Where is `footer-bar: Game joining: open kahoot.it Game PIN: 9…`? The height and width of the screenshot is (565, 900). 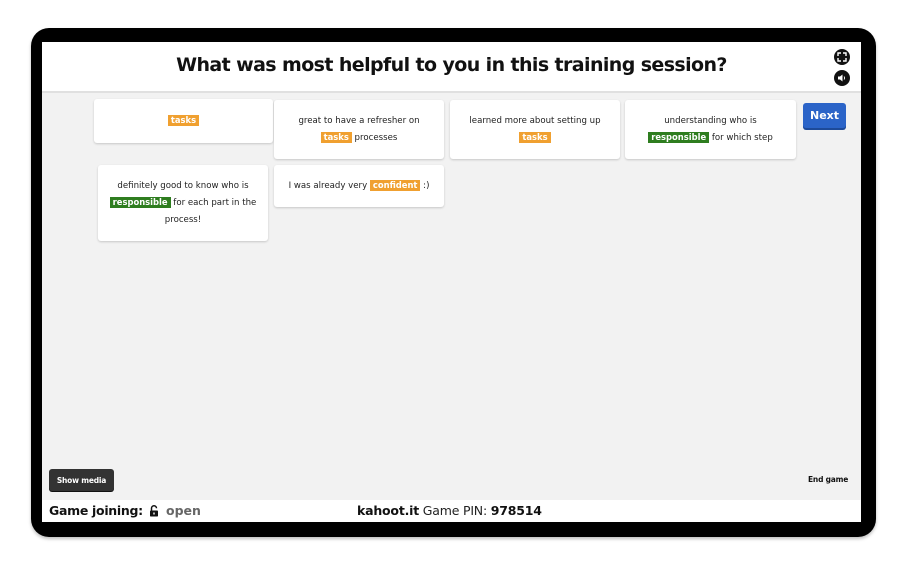 footer-bar: Game joining: open kahoot.it Game PIN: 9… is located at coordinates (451, 511).